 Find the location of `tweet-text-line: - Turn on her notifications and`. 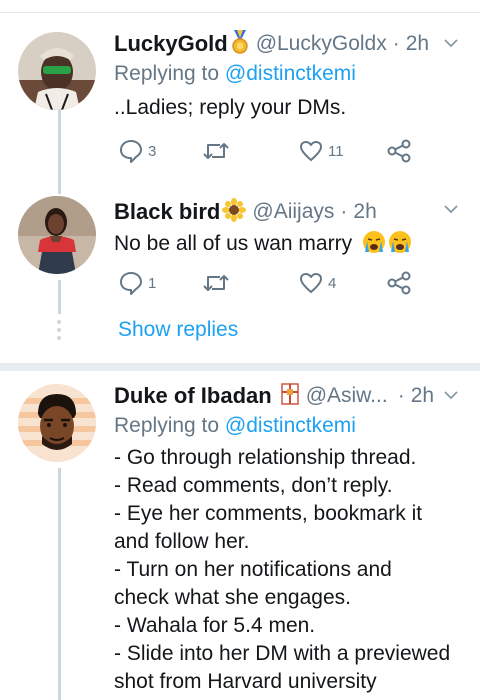

tweet-text-line: - Turn on her notifications and is located at coordinates (253, 569).